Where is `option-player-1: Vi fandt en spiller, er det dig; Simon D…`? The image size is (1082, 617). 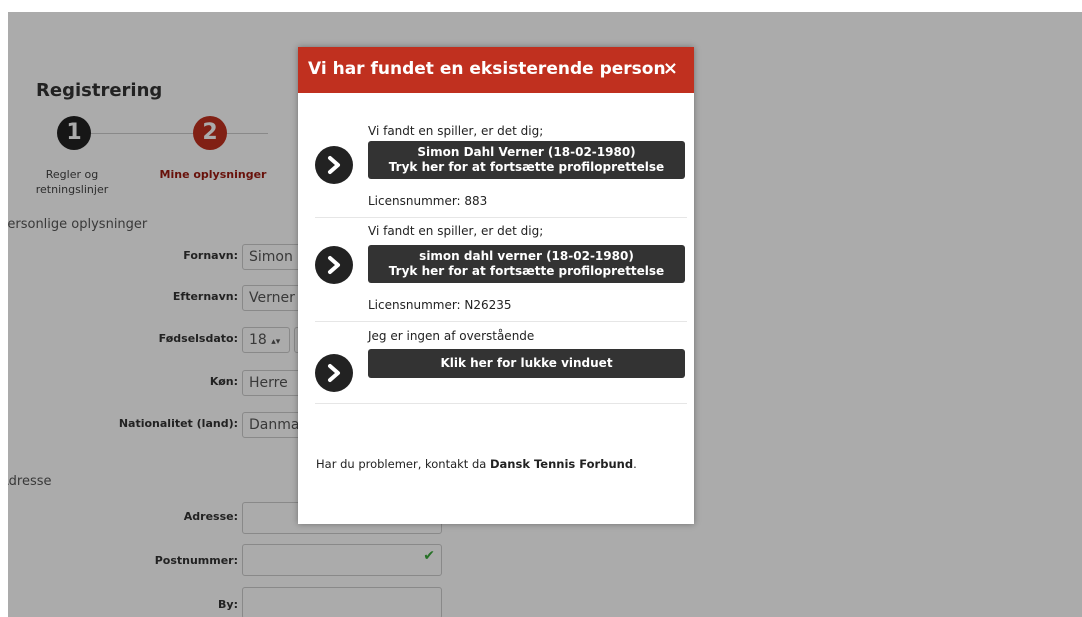 option-player-1: Vi fandt en spiller, er det dig; Simon D… is located at coordinates (501, 166).